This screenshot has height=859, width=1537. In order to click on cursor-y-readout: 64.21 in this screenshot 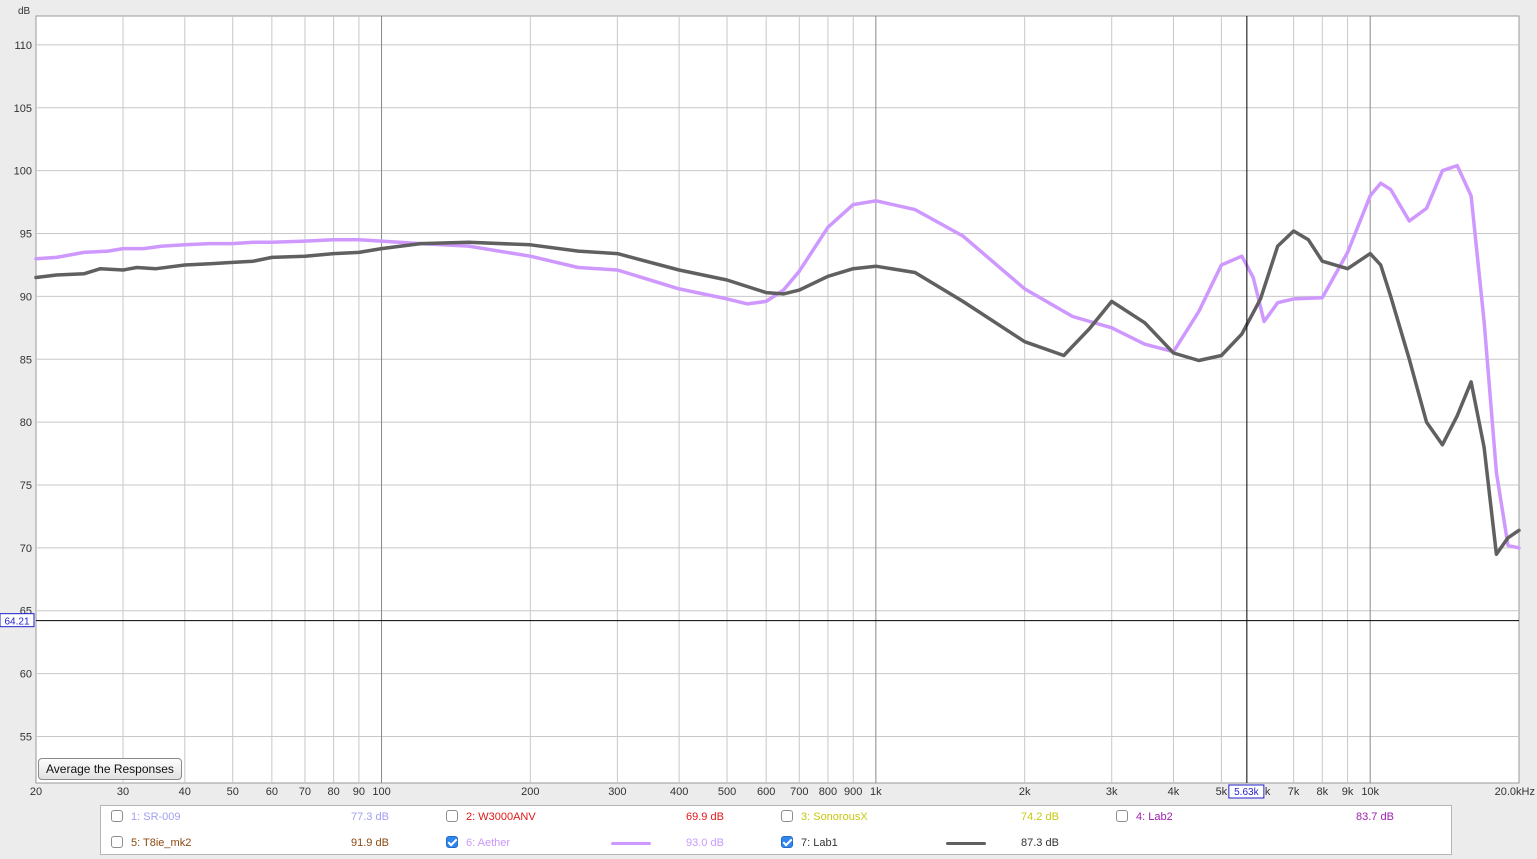, I will do `click(16, 622)`.